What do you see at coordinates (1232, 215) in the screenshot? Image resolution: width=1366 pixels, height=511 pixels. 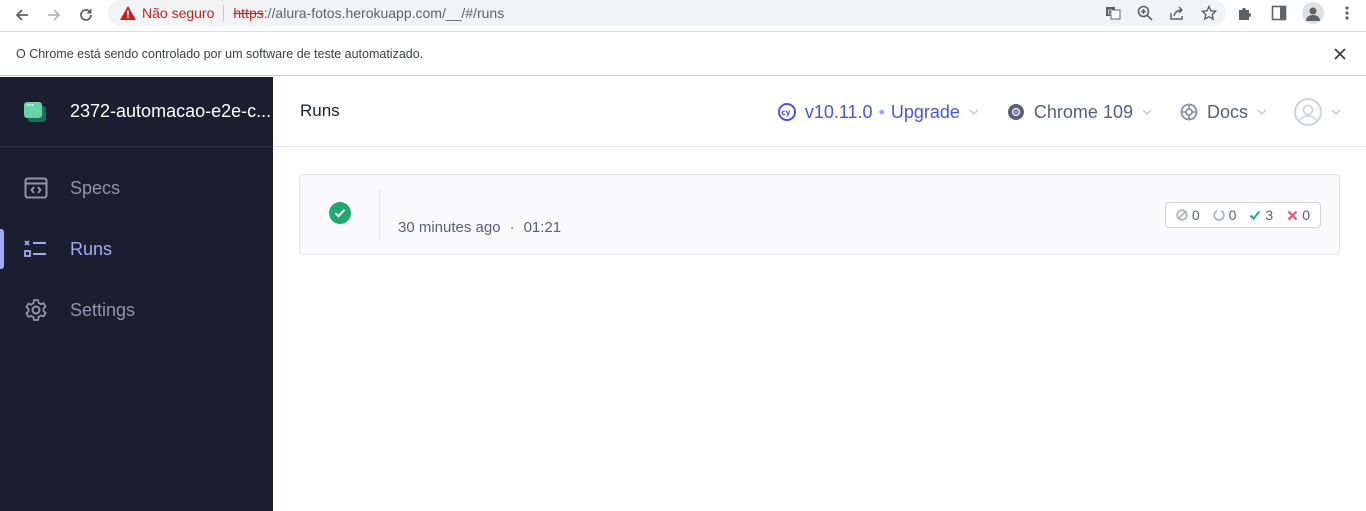 I see `pending-value: 0` at bounding box center [1232, 215].